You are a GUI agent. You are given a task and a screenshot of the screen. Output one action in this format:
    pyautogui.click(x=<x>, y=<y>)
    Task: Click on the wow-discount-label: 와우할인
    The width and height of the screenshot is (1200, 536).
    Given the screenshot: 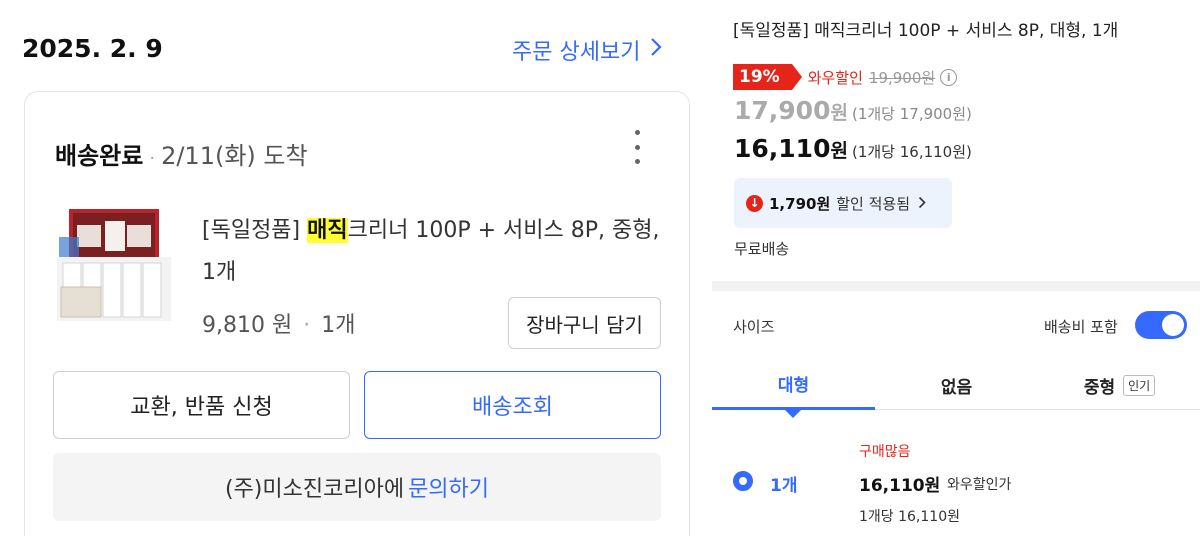 What is the action you would take?
    pyautogui.click(x=835, y=77)
    